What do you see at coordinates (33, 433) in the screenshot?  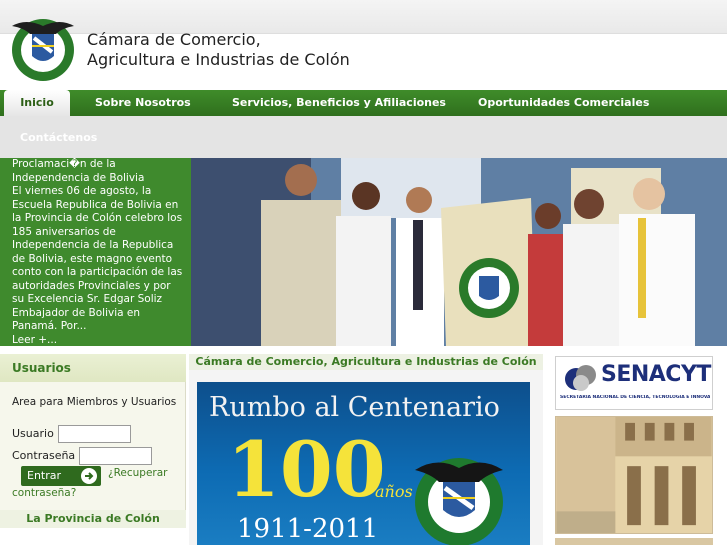 I see `username-label: Usuario` at bounding box center [33, 433].